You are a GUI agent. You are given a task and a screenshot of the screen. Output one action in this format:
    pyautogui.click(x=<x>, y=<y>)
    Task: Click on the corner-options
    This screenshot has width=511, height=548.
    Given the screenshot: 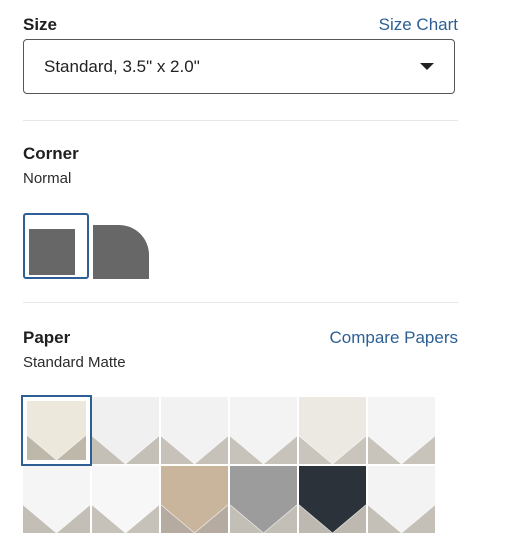 What is the action you would take?
    pyautogui.click(x=90, y=246)
    